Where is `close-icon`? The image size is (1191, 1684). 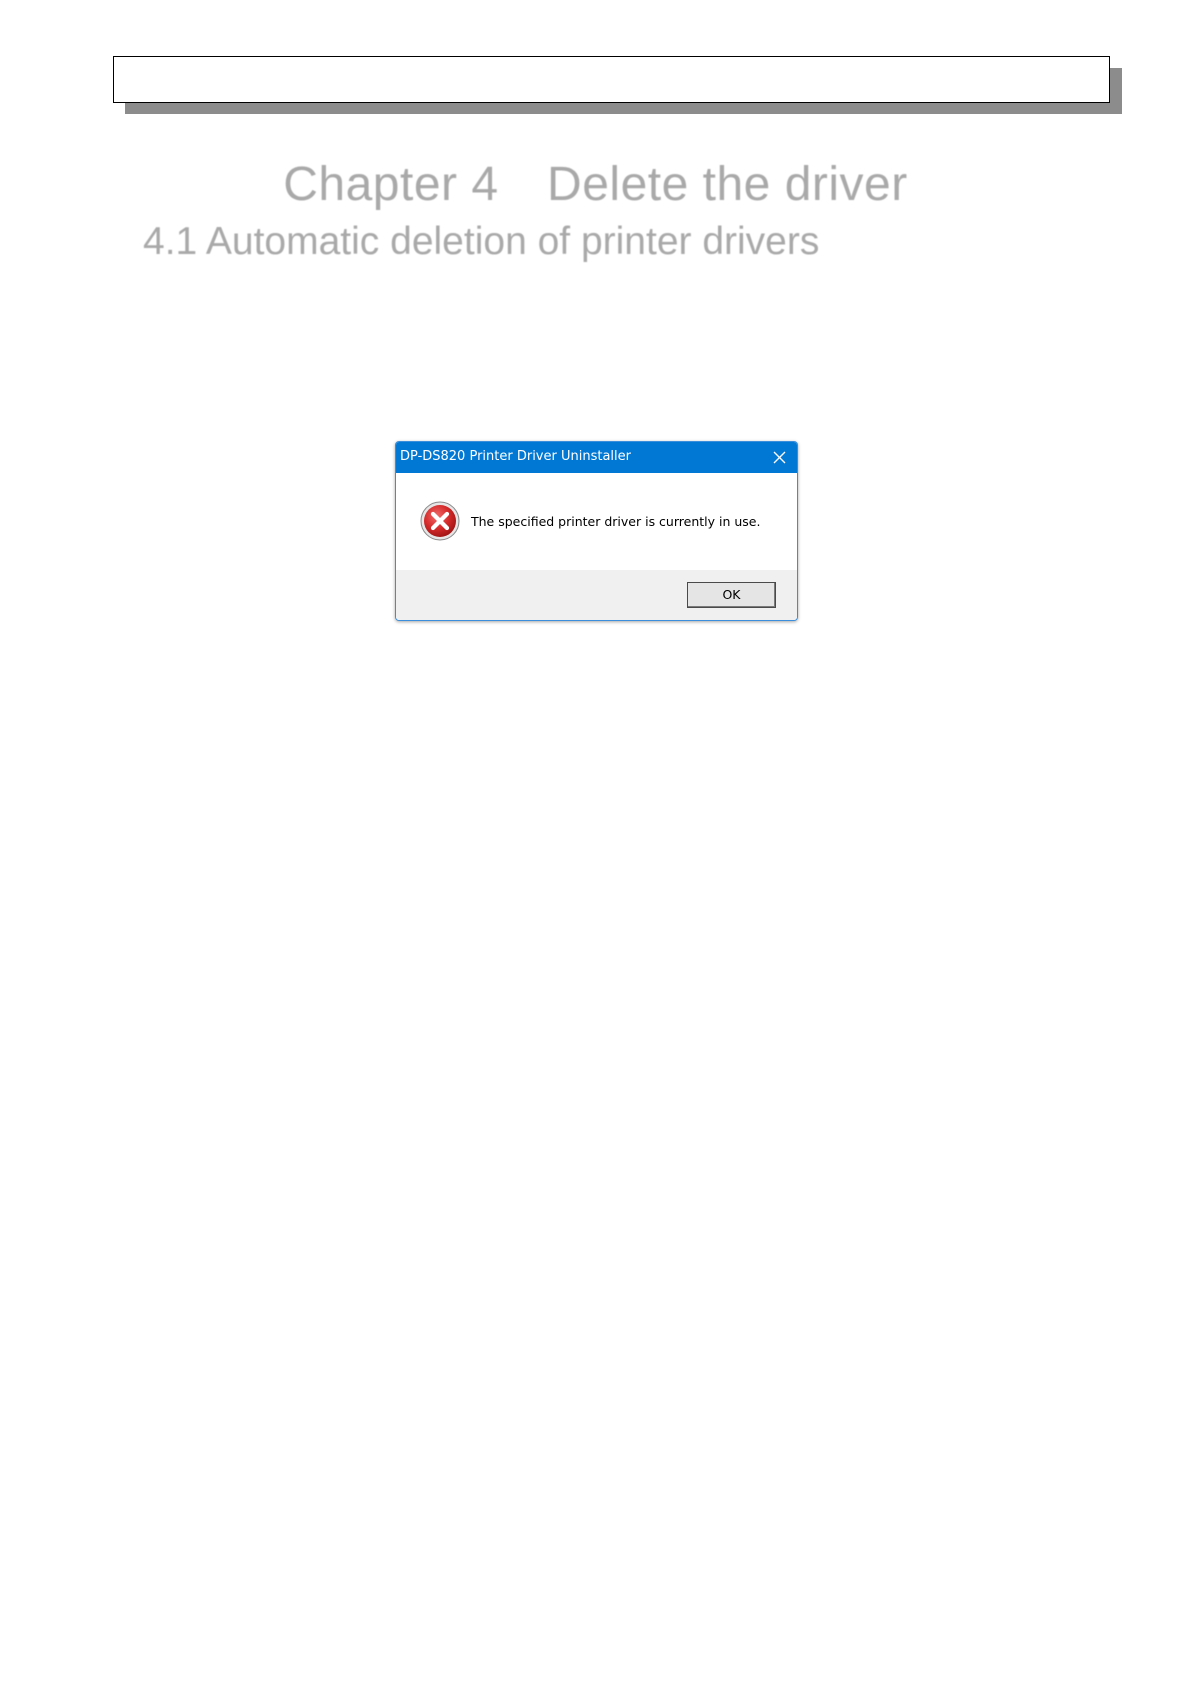 close-icon is located at coordinates (779, 457).